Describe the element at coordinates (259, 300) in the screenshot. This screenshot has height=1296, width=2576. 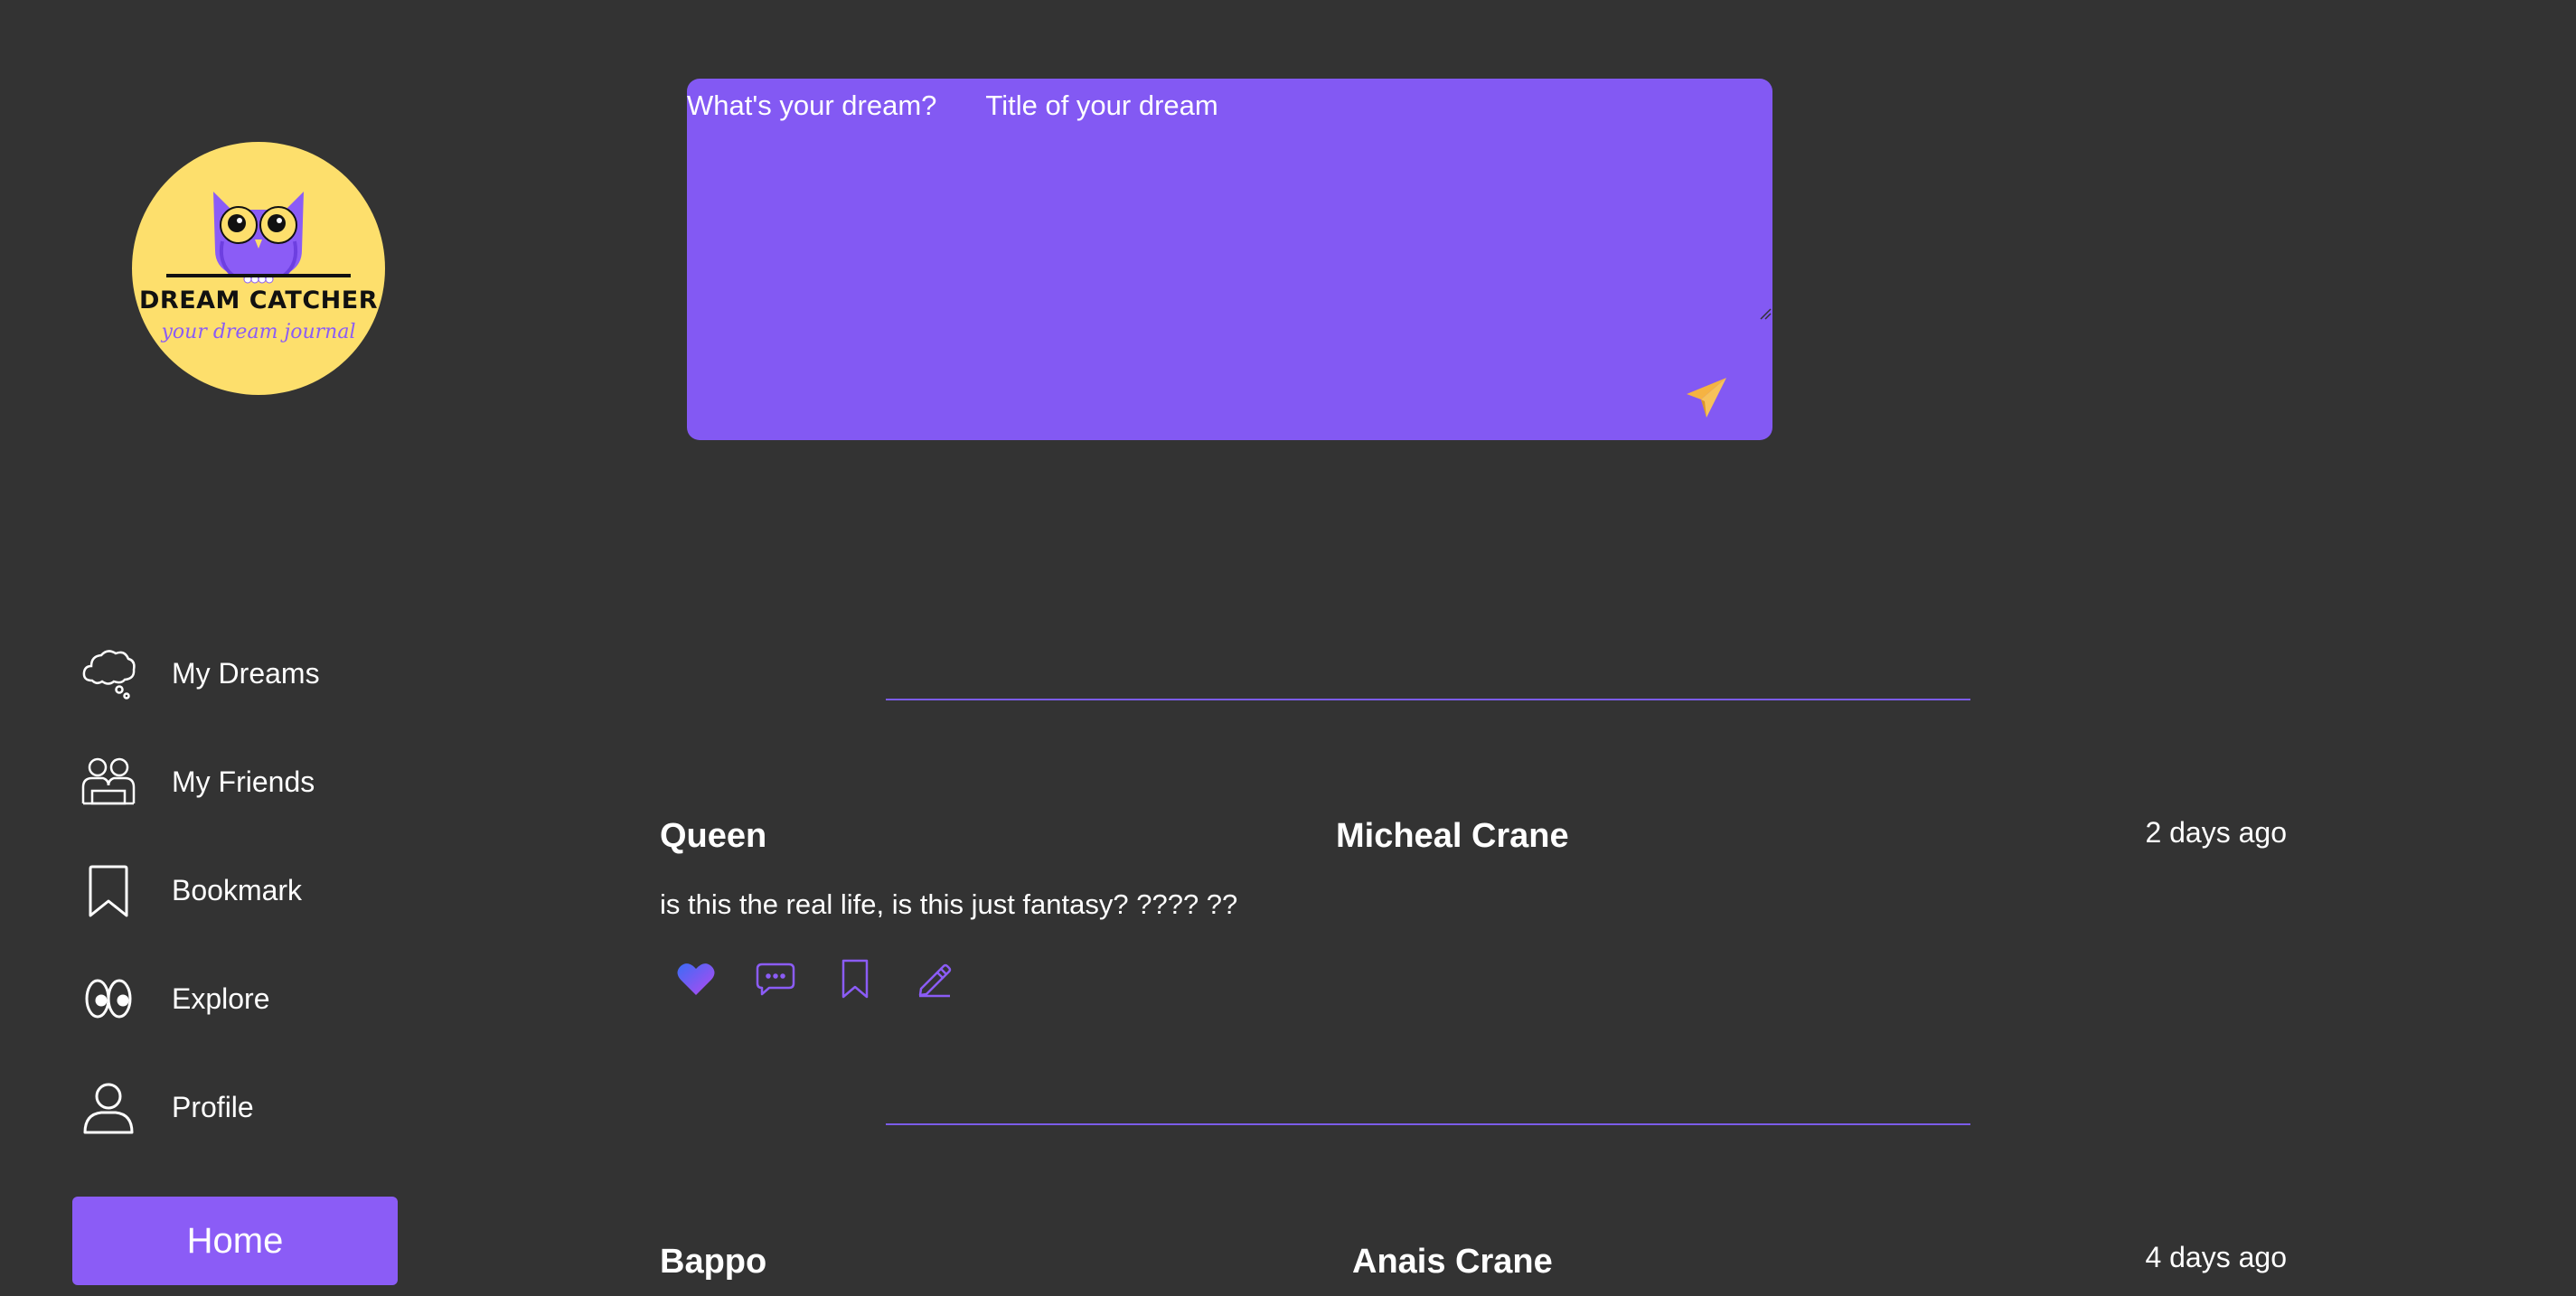
I see `logo-title: DREAM CATCHER` at that location.